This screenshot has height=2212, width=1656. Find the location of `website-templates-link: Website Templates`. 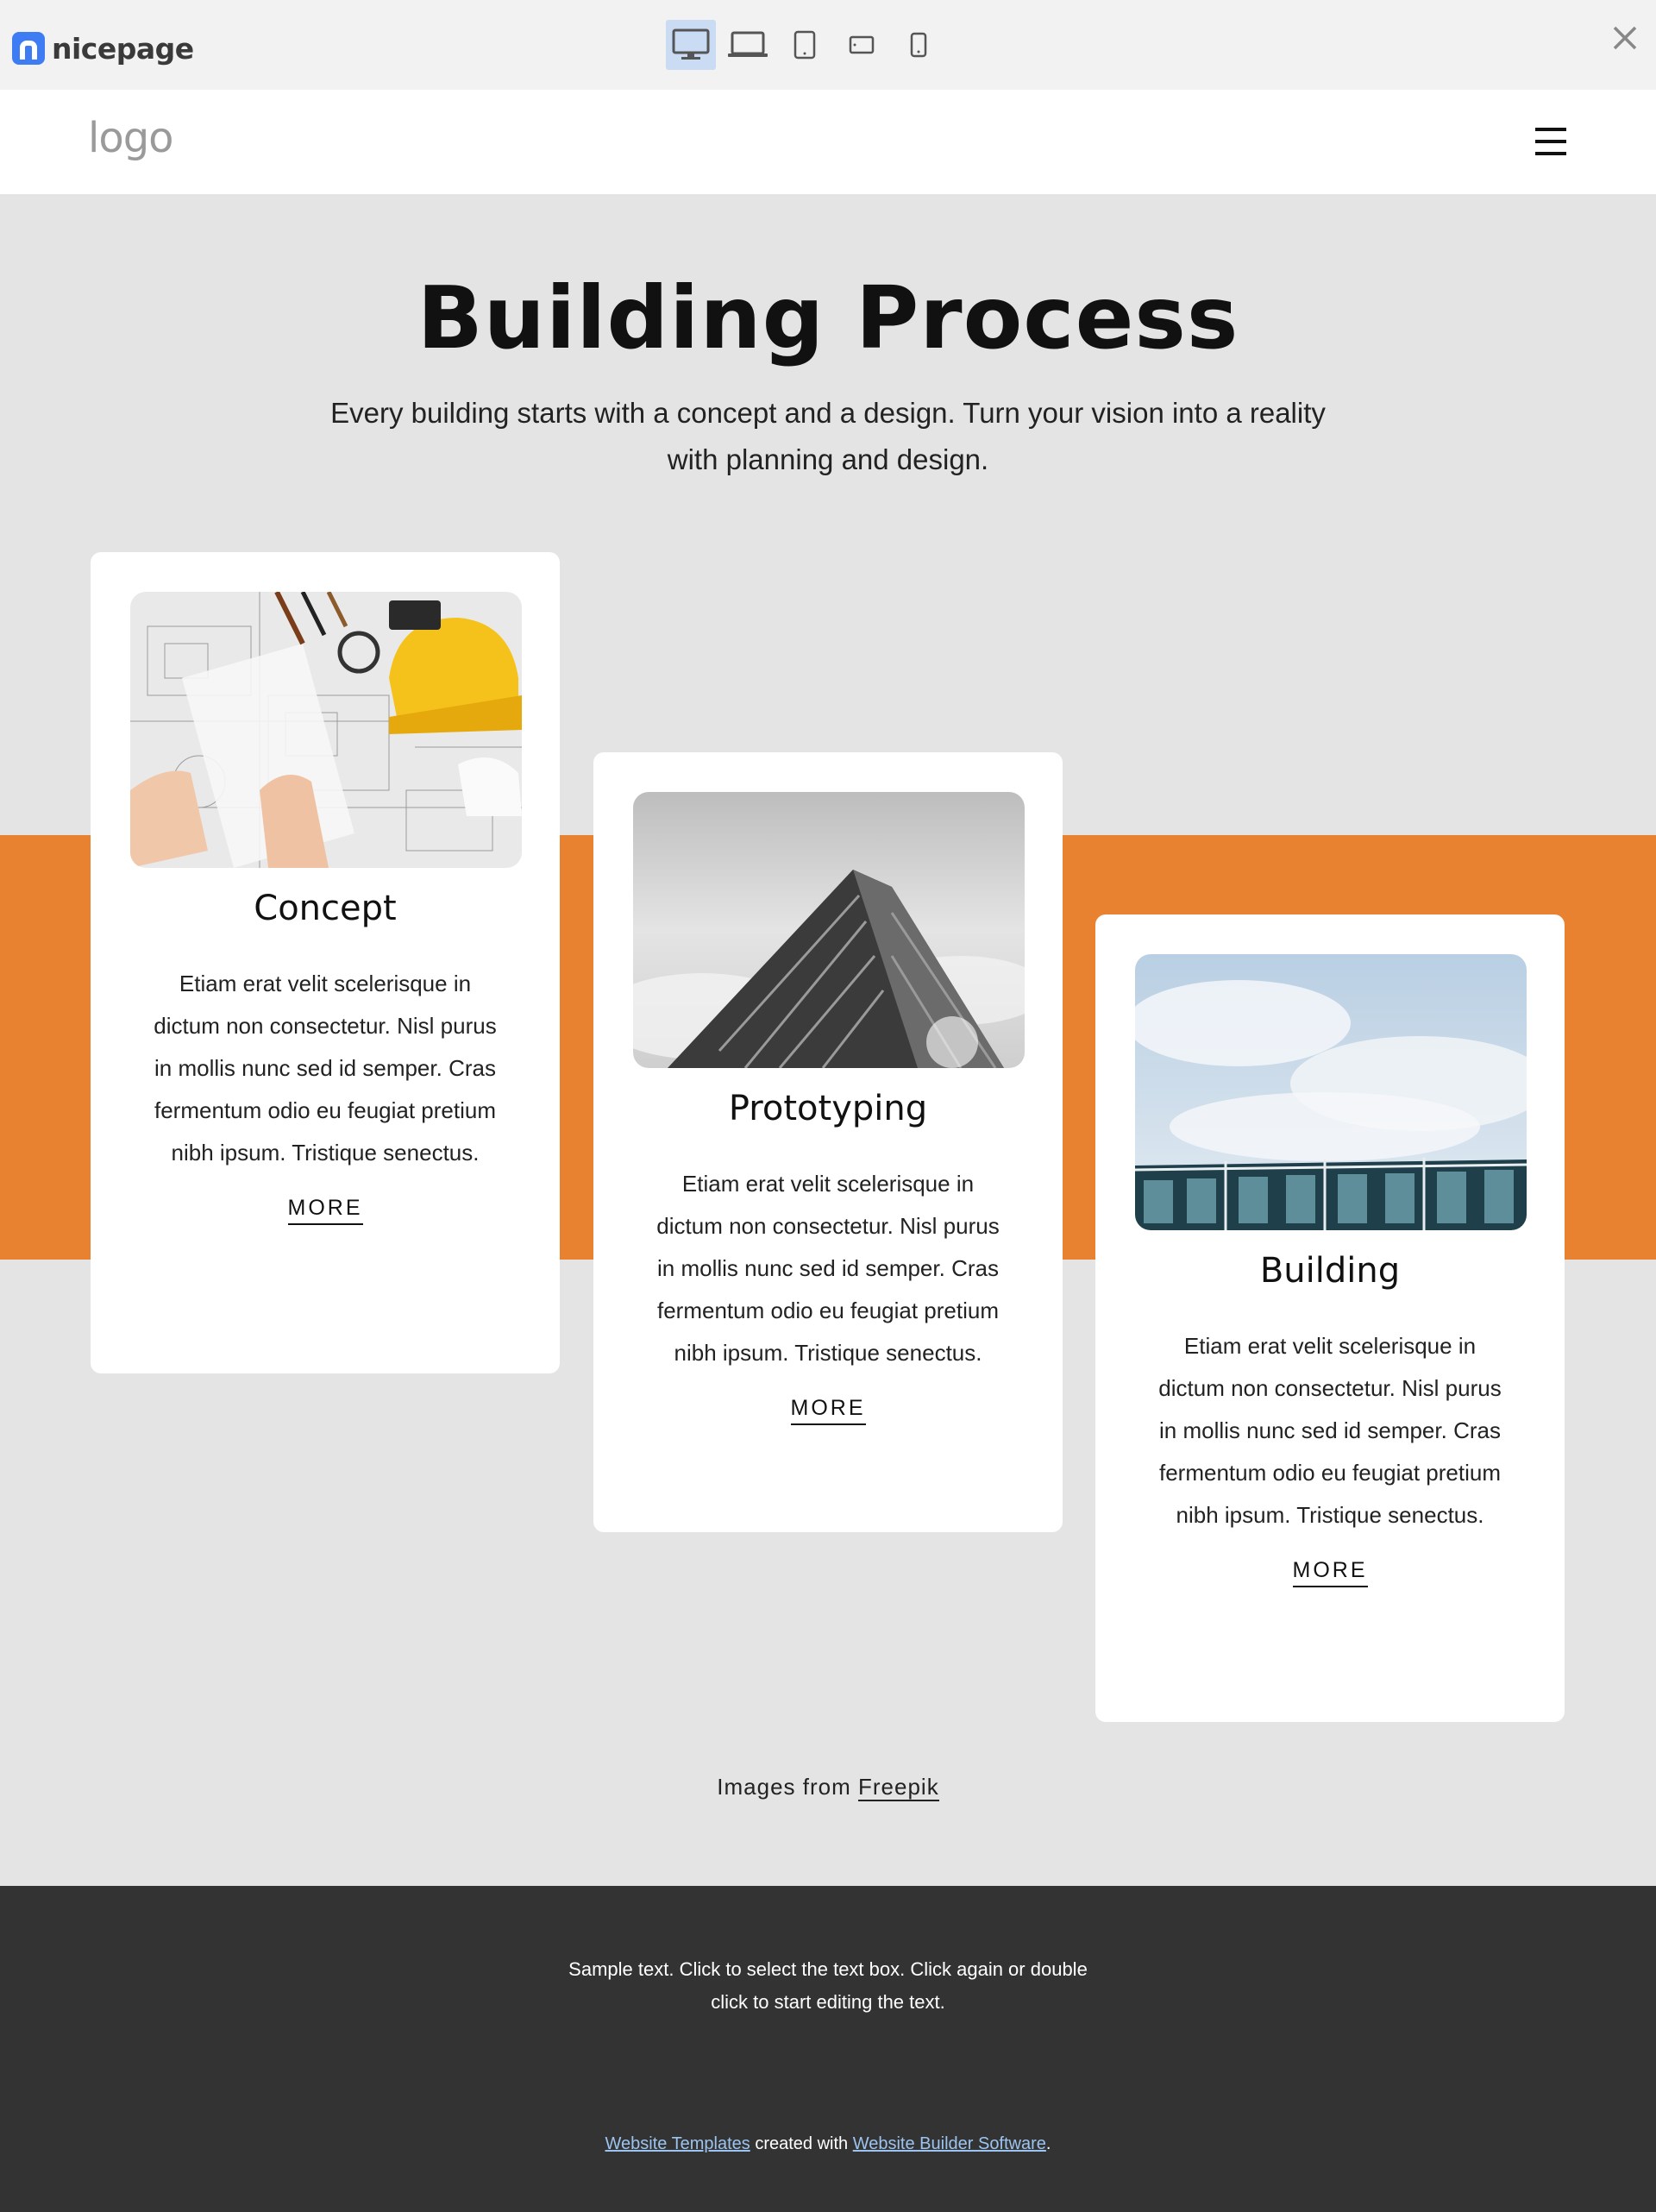

website-templates-link: Website Templates is located at coordinates (678, 2144).